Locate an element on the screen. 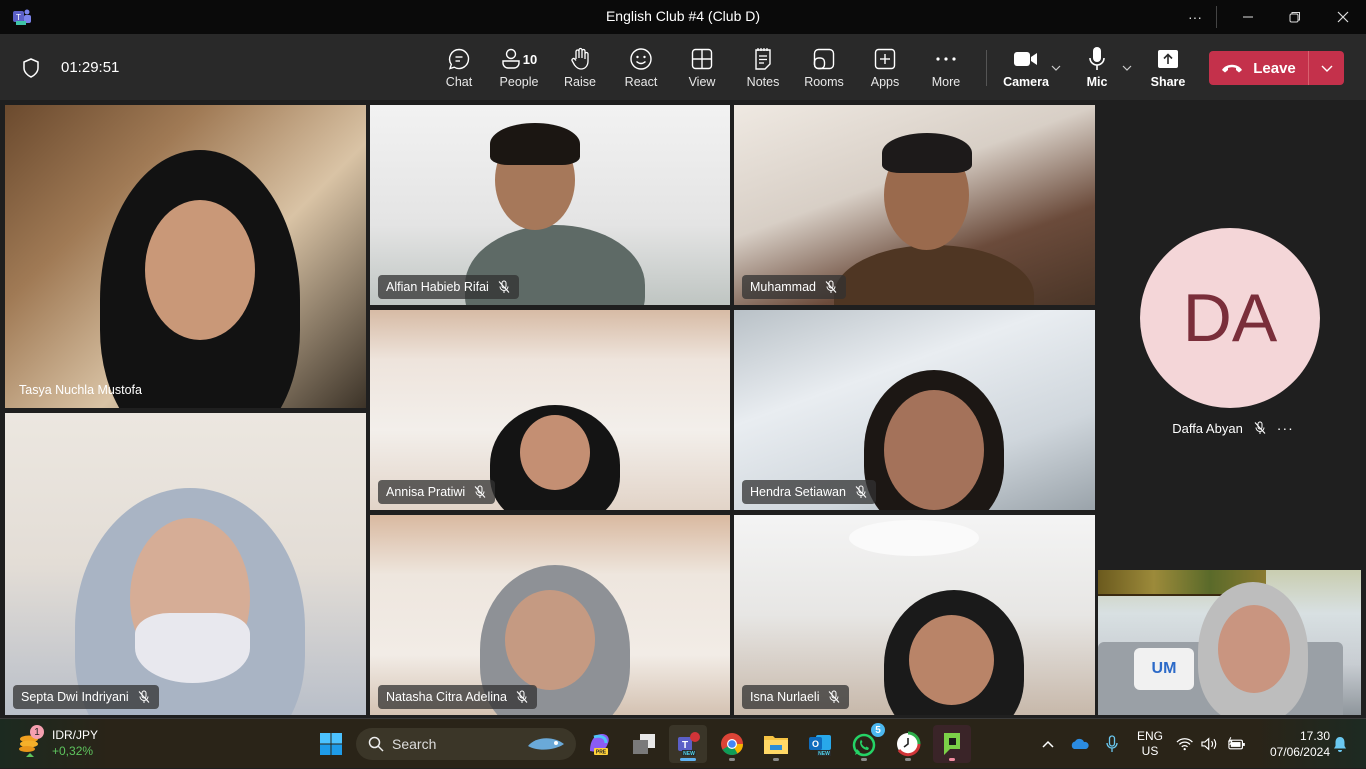 Image resolution: width=1366 pixels, height=769 pixels. participant-name-tag: Hendra Setiawan is located at coordinates (809, 492).